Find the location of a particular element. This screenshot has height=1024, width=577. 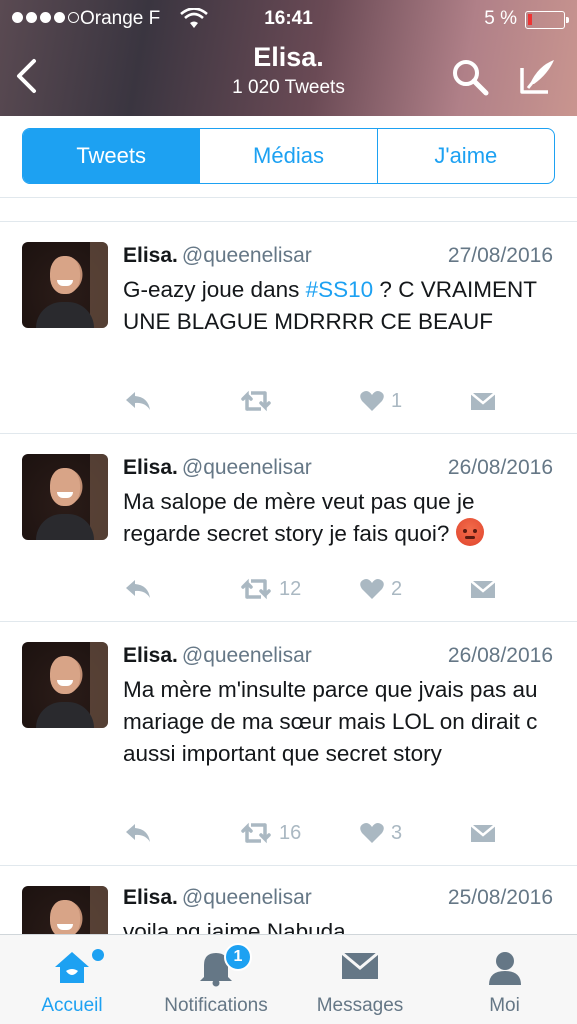

previous-tweet-edge is located at coordinates (288, 210).